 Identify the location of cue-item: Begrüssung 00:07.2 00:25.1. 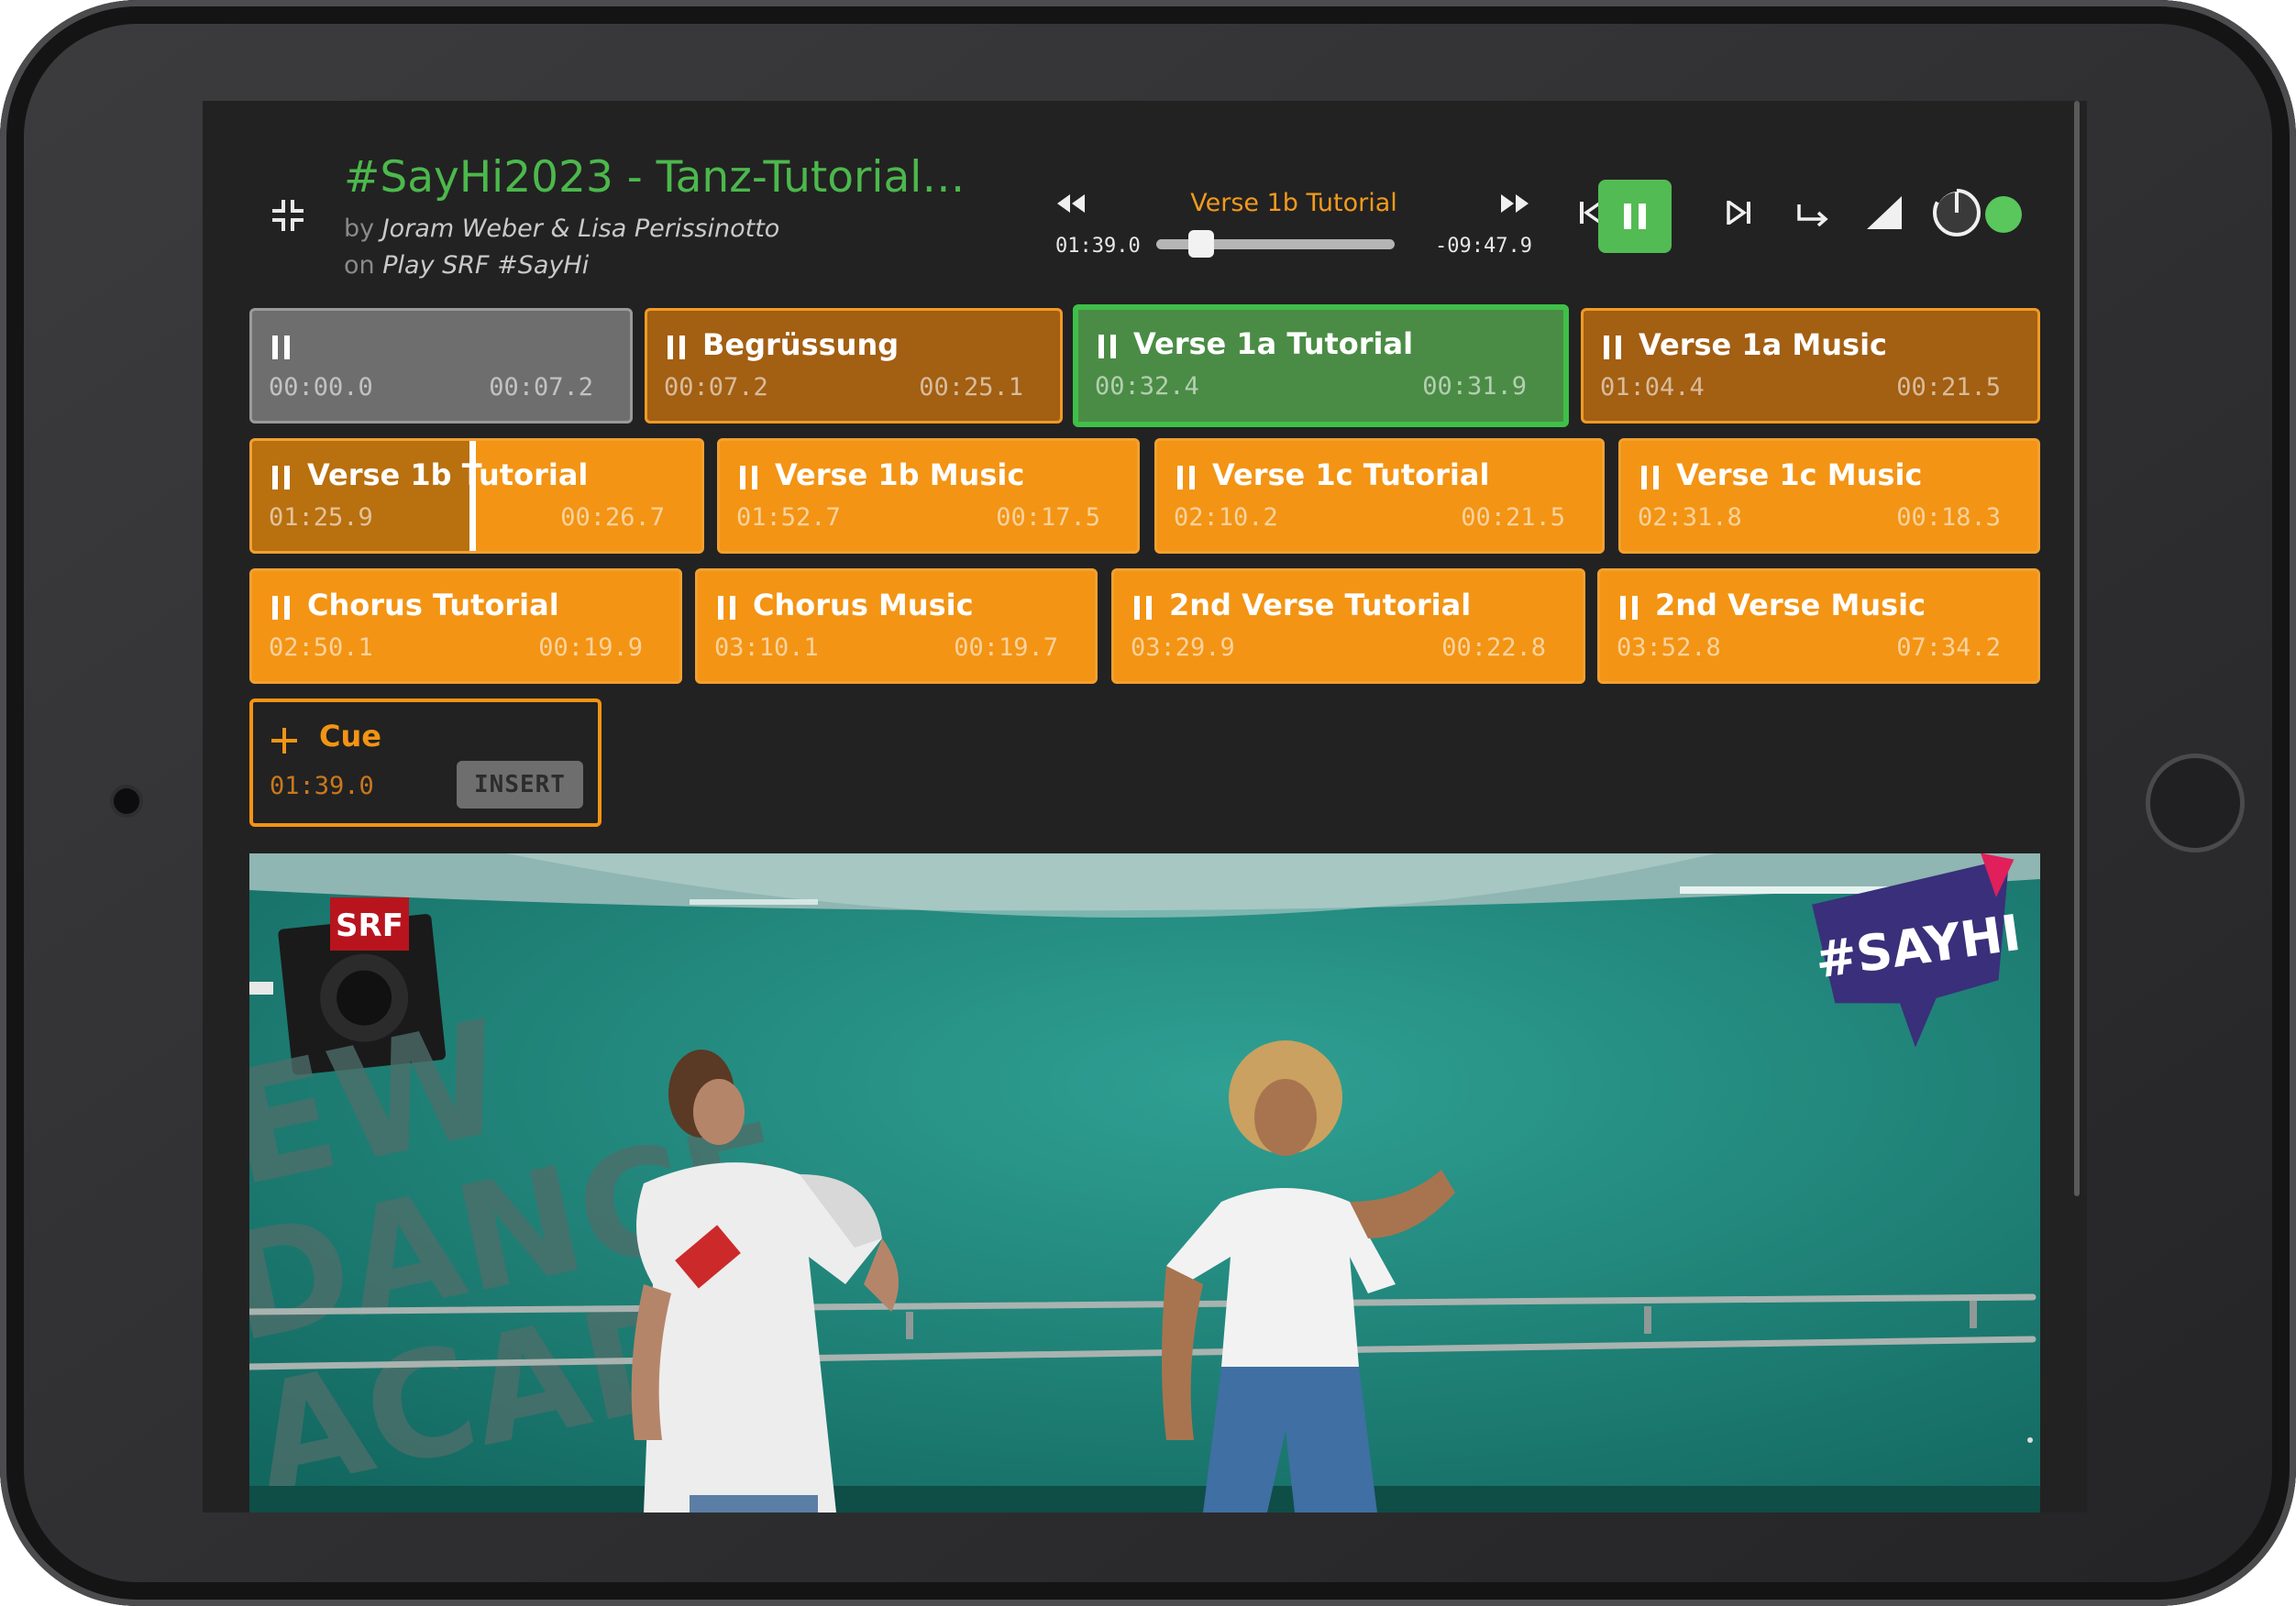
(854, 366).